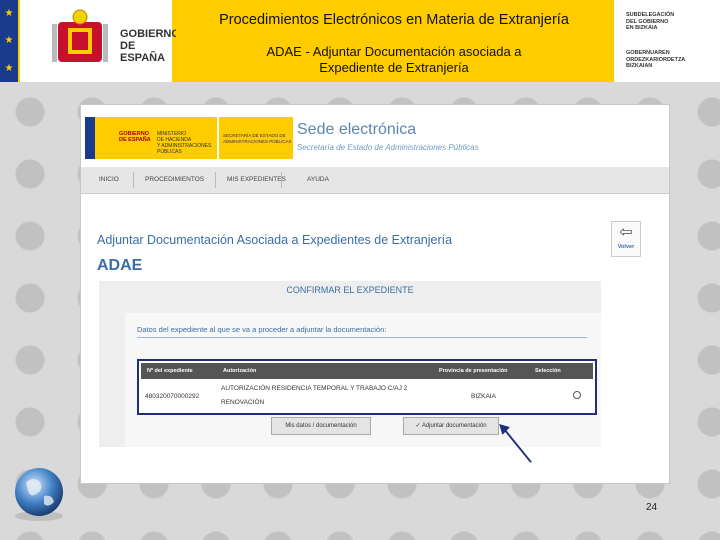 The width and height of the screenshot is (720, 540). Describe the element at coordinates (172, 396) in the screenshot. I see `cell-expediente: 480320070000292` at that location.